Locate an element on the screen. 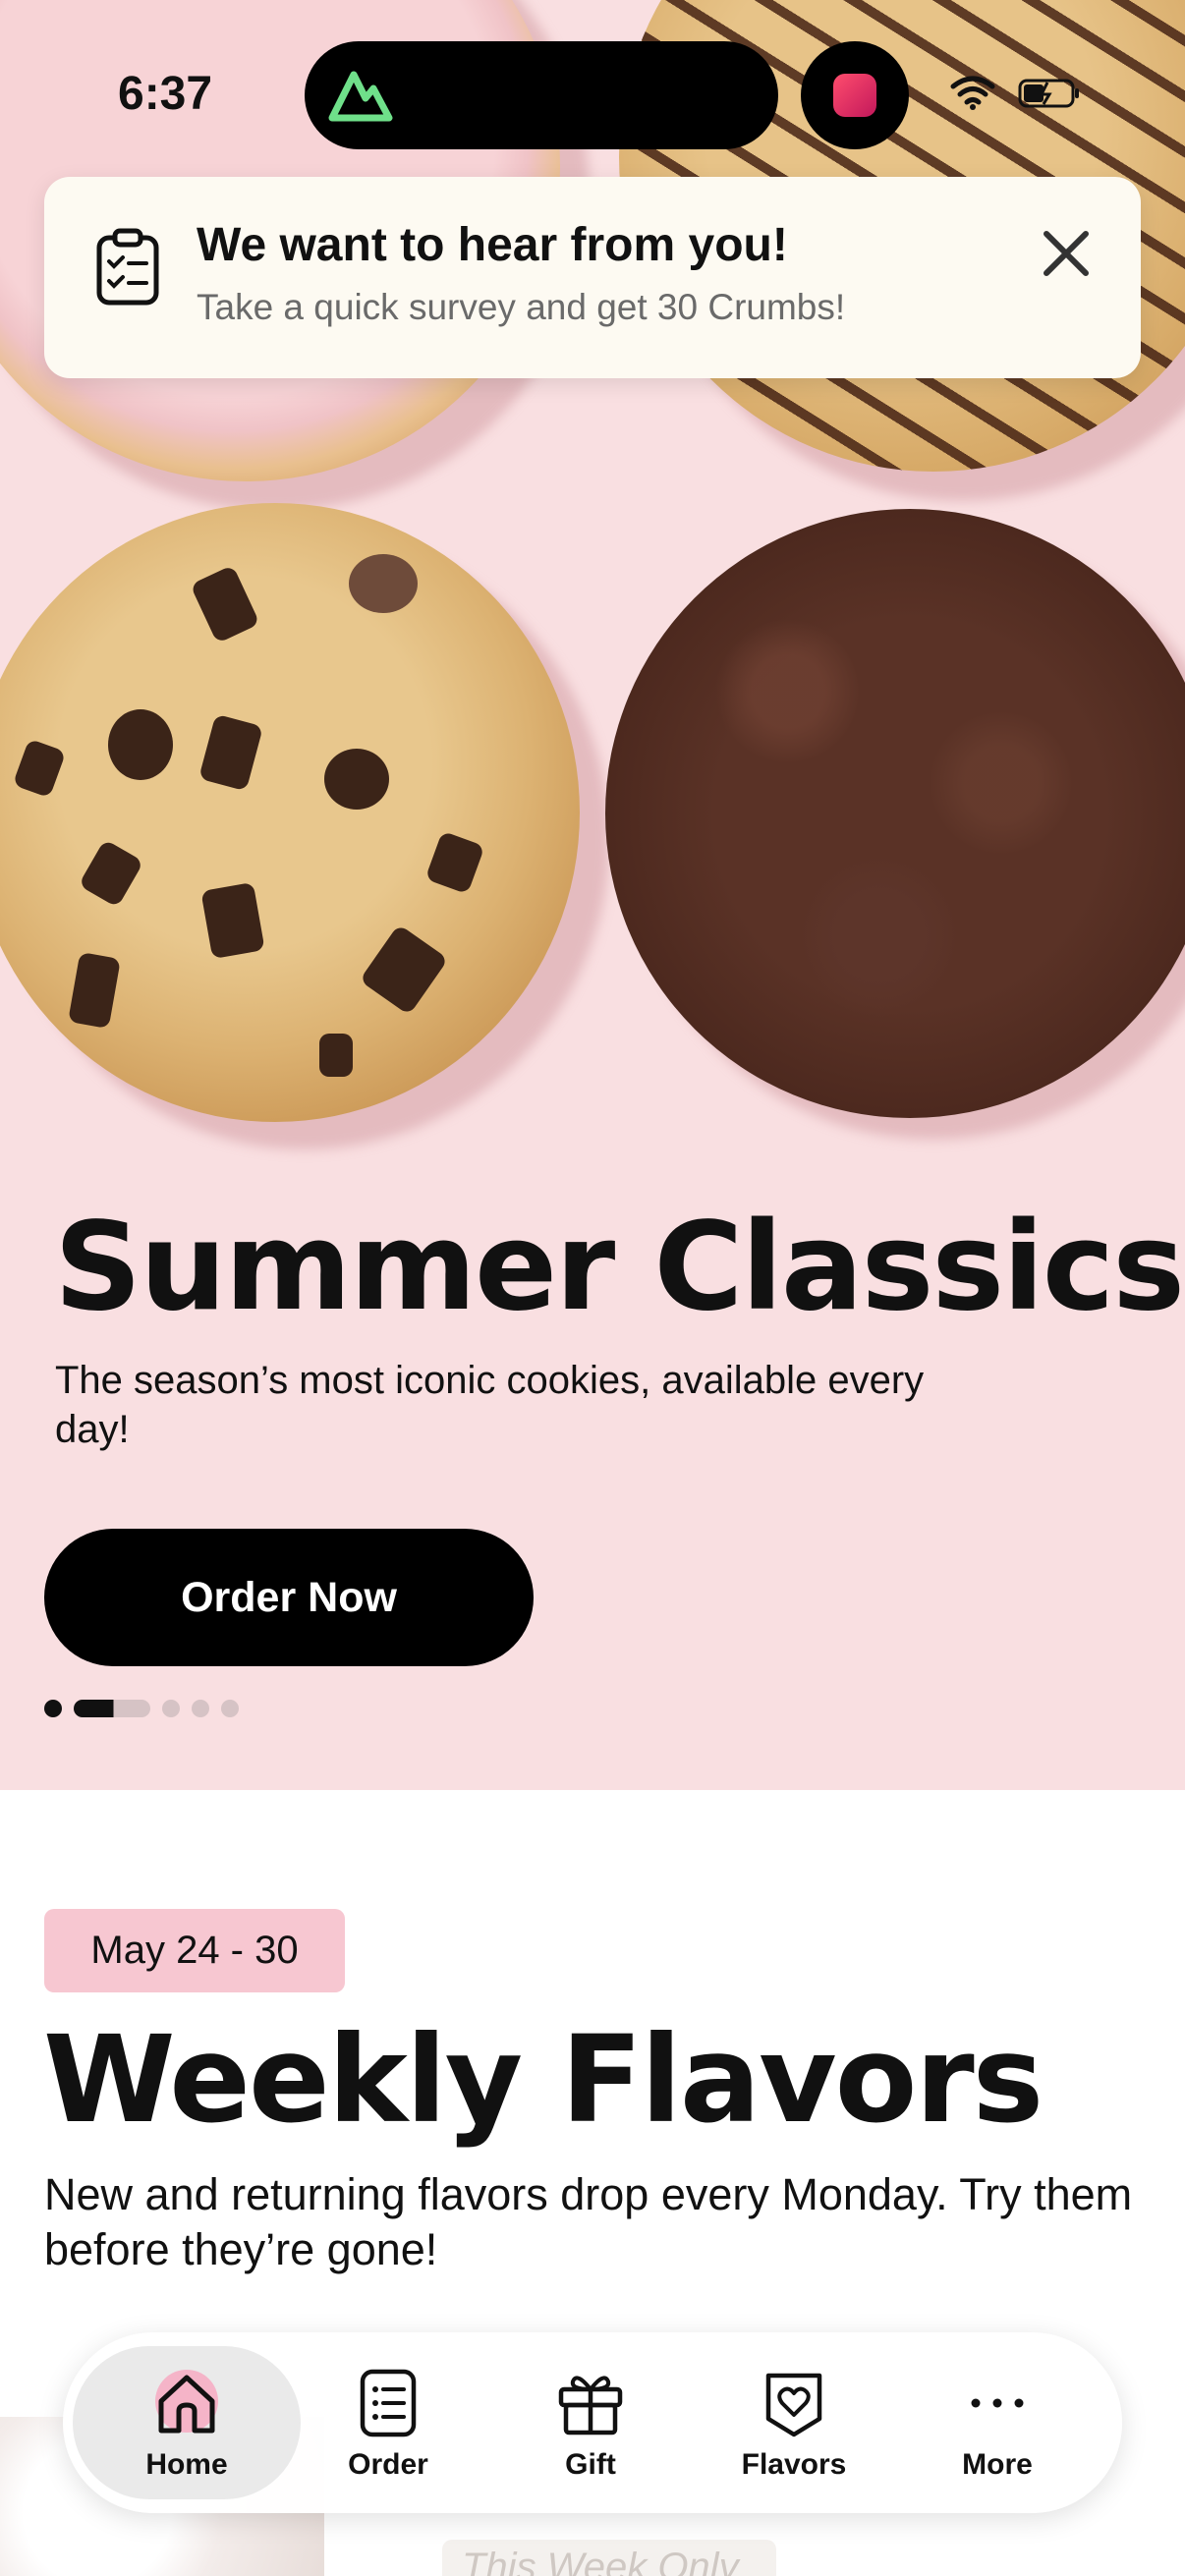  tab-more: More is located at coordinates (998, 2422).